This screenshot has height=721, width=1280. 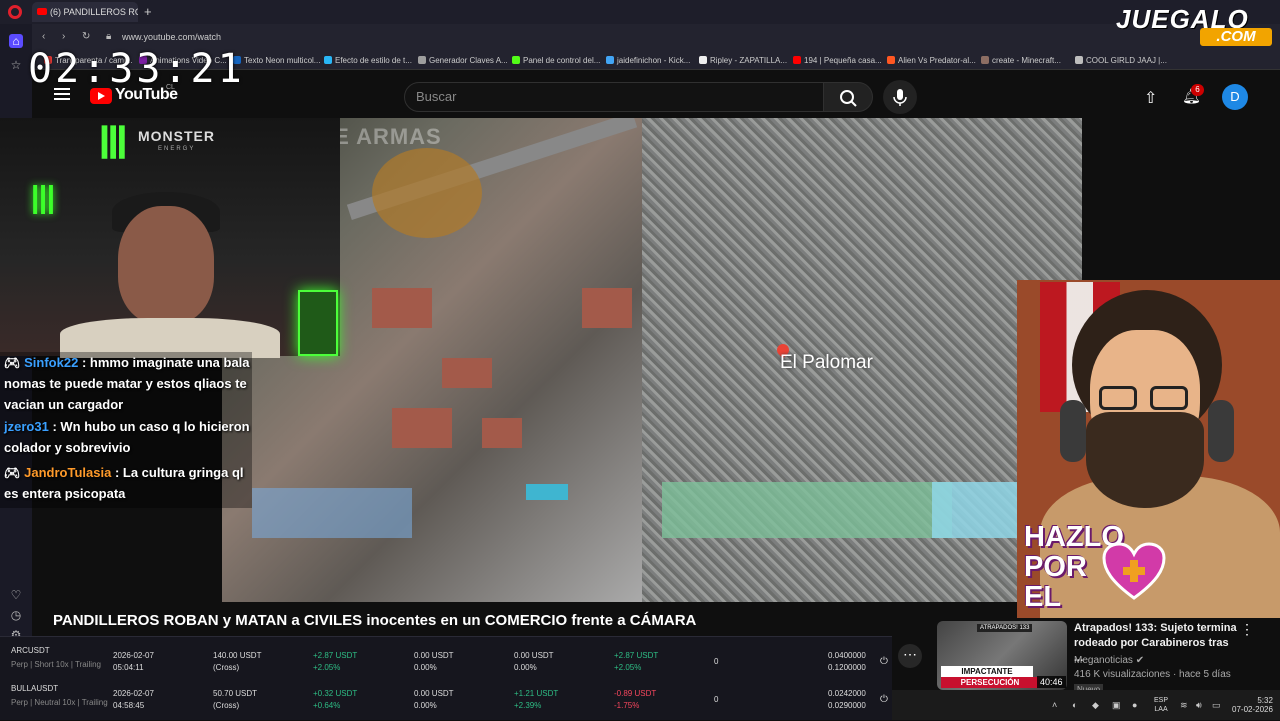 What do you see at coordinates (987, 671) in the screenshot?
I see `thumbnail-label: IMPACTANTE` at bounding box center [987, 671].